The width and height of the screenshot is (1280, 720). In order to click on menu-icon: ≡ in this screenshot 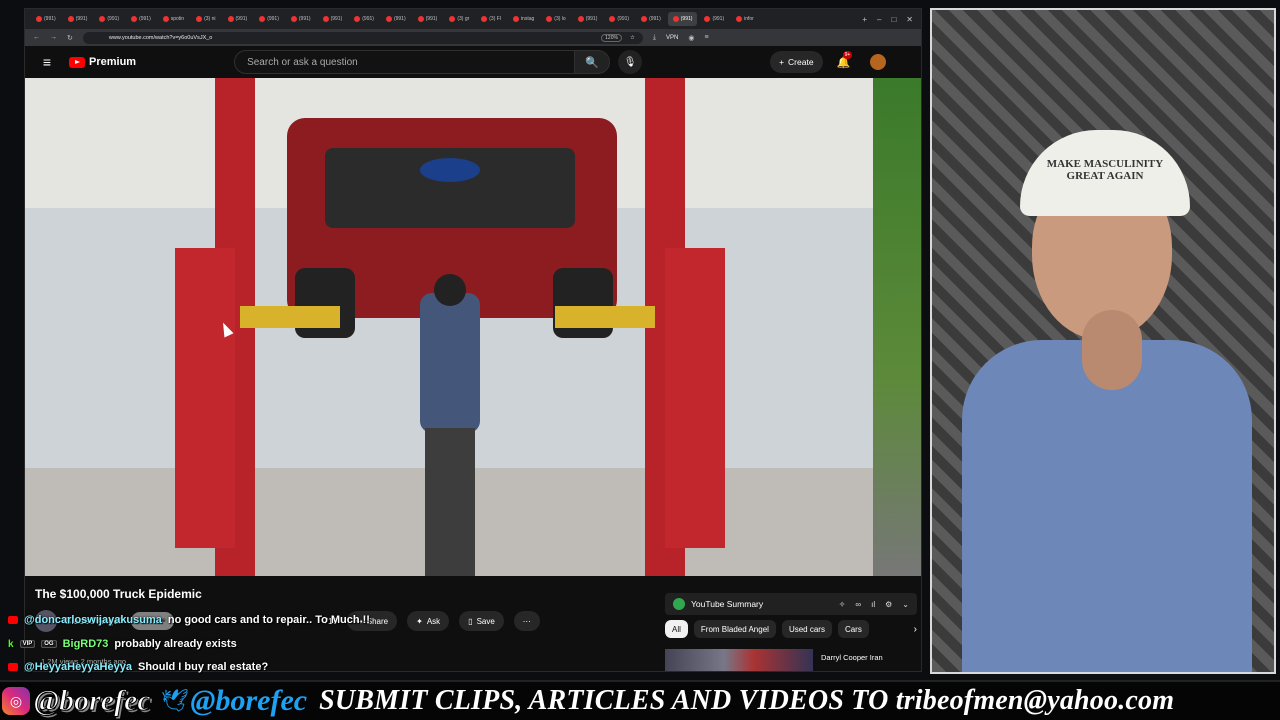, I will do `click(706, 37)`.